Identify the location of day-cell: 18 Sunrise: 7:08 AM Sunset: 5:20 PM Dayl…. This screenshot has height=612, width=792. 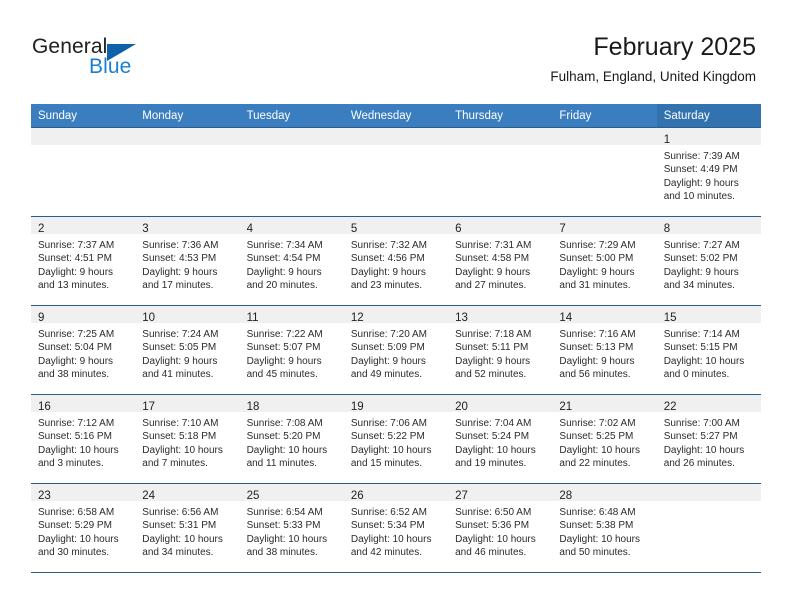
(291, 439).